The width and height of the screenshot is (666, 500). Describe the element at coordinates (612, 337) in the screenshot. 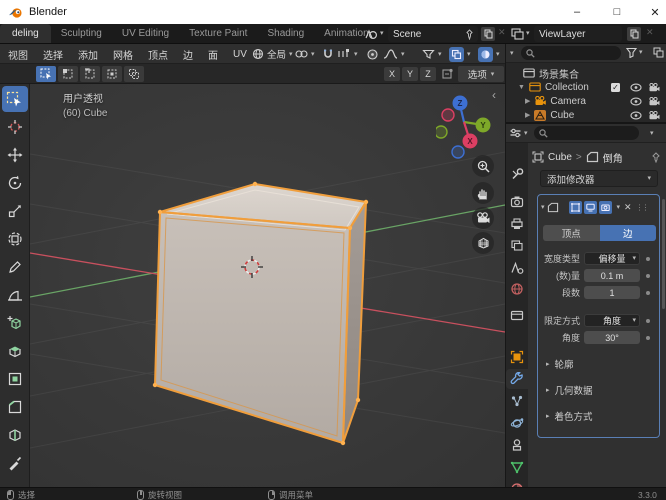

I see `angle-field: 30°` at that location.